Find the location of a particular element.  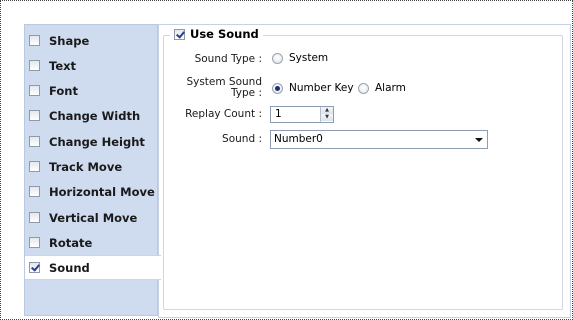

stepper-down-icon: ▼ is located at coordinates (327, 117).